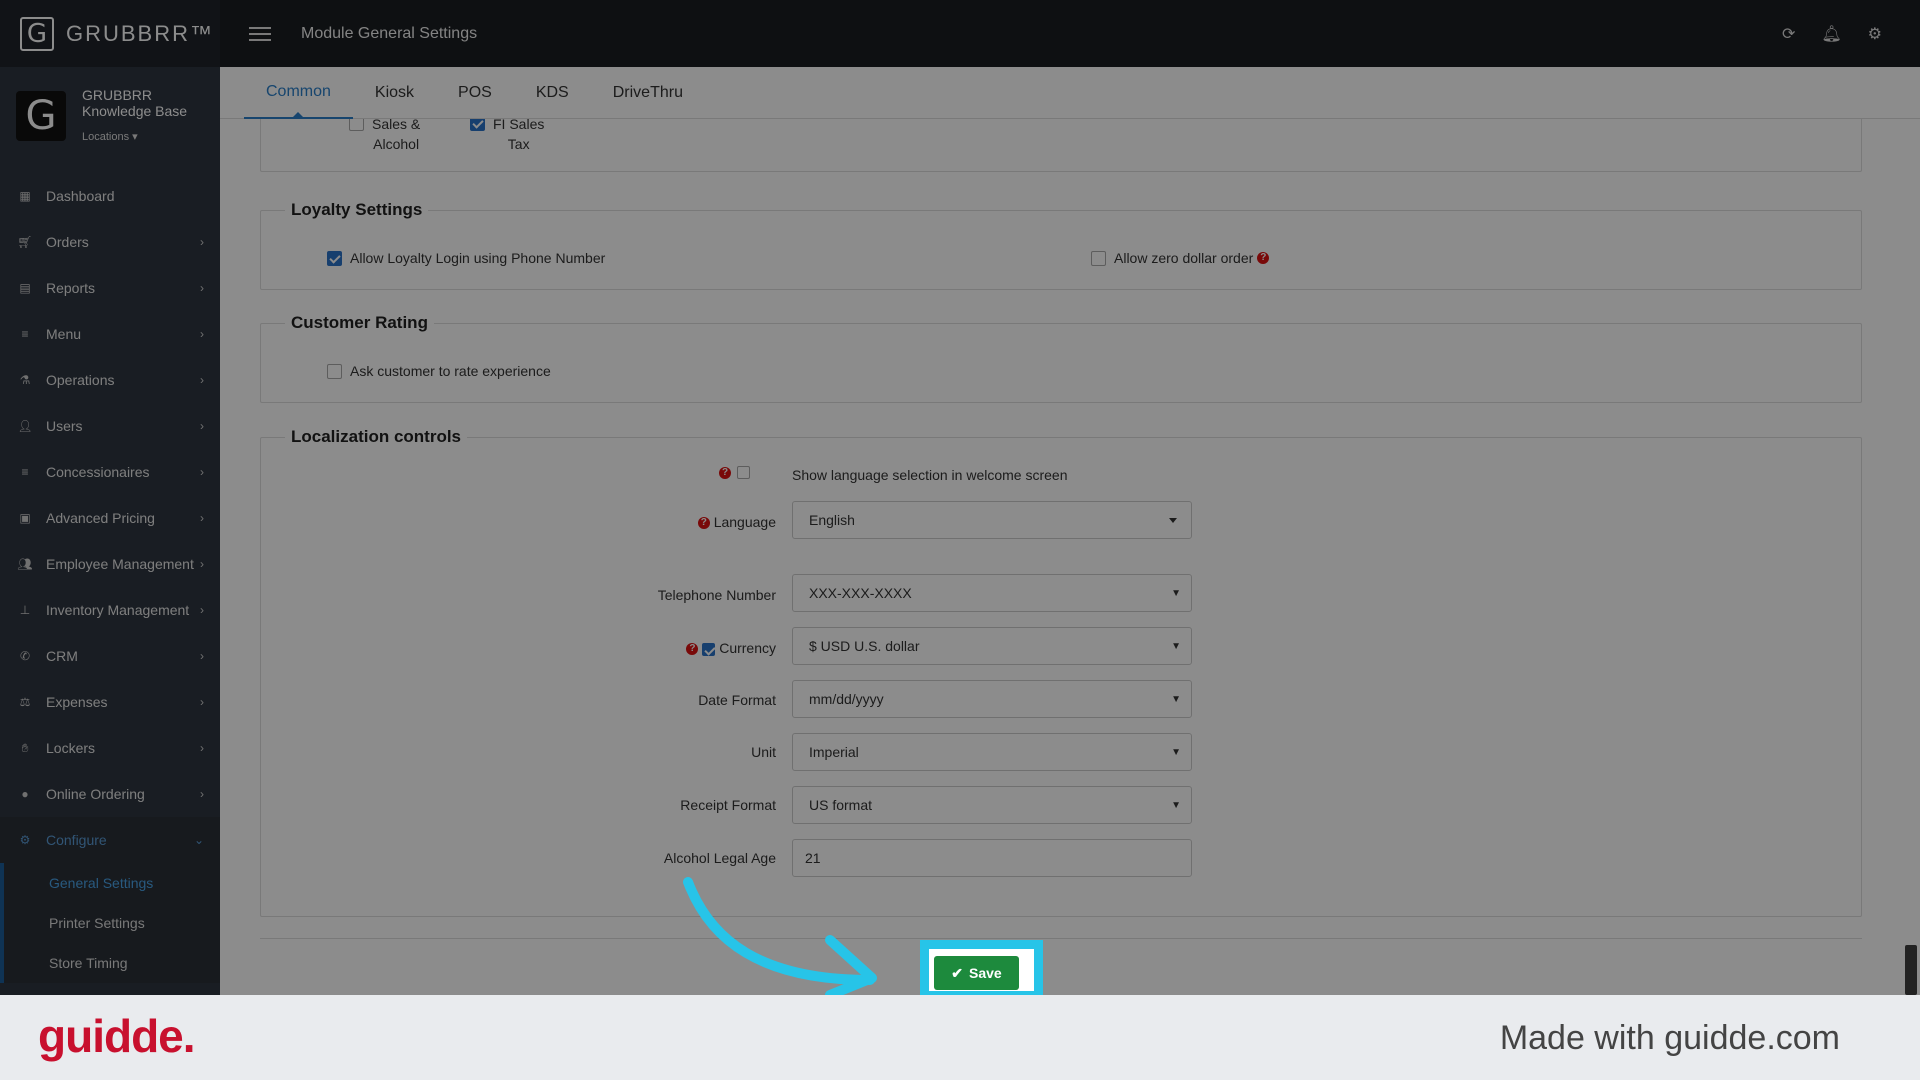  Describe the element at coordinates (389, 33) in the screenshot. I see `page-title: Module General Settings` at that location.